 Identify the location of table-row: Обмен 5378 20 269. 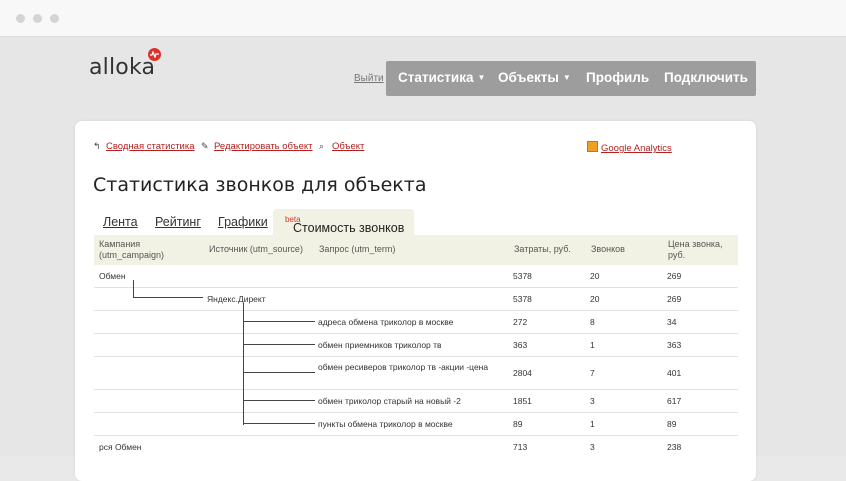
(416, 276).